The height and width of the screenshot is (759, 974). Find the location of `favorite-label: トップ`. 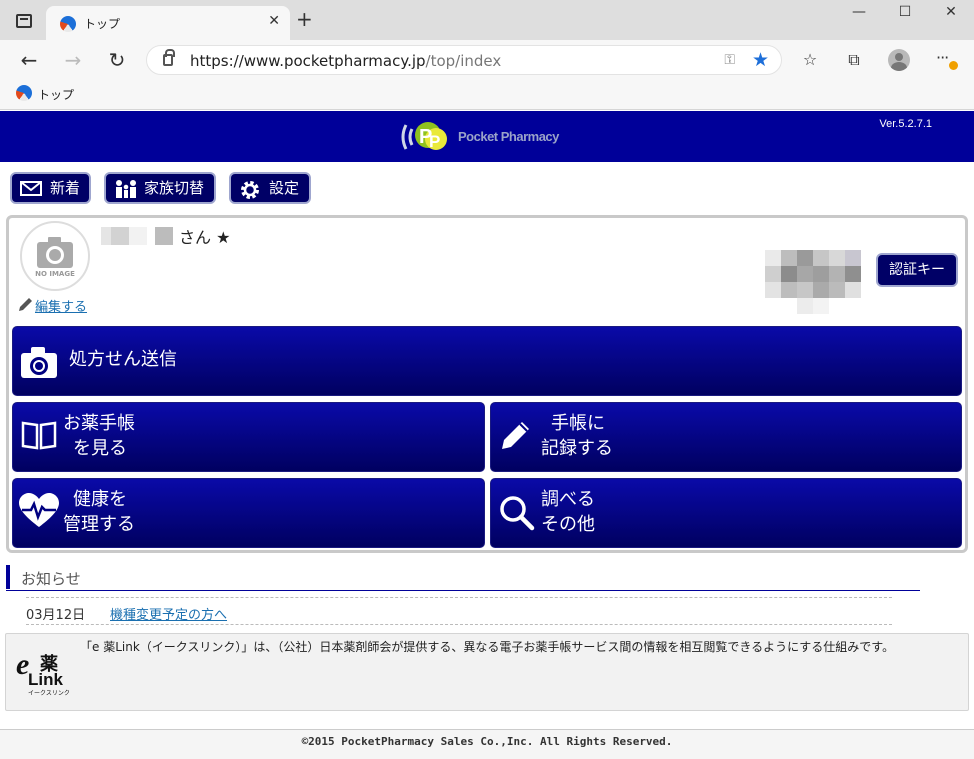

favorite-label: トップ is located at coordinates (56, 95).